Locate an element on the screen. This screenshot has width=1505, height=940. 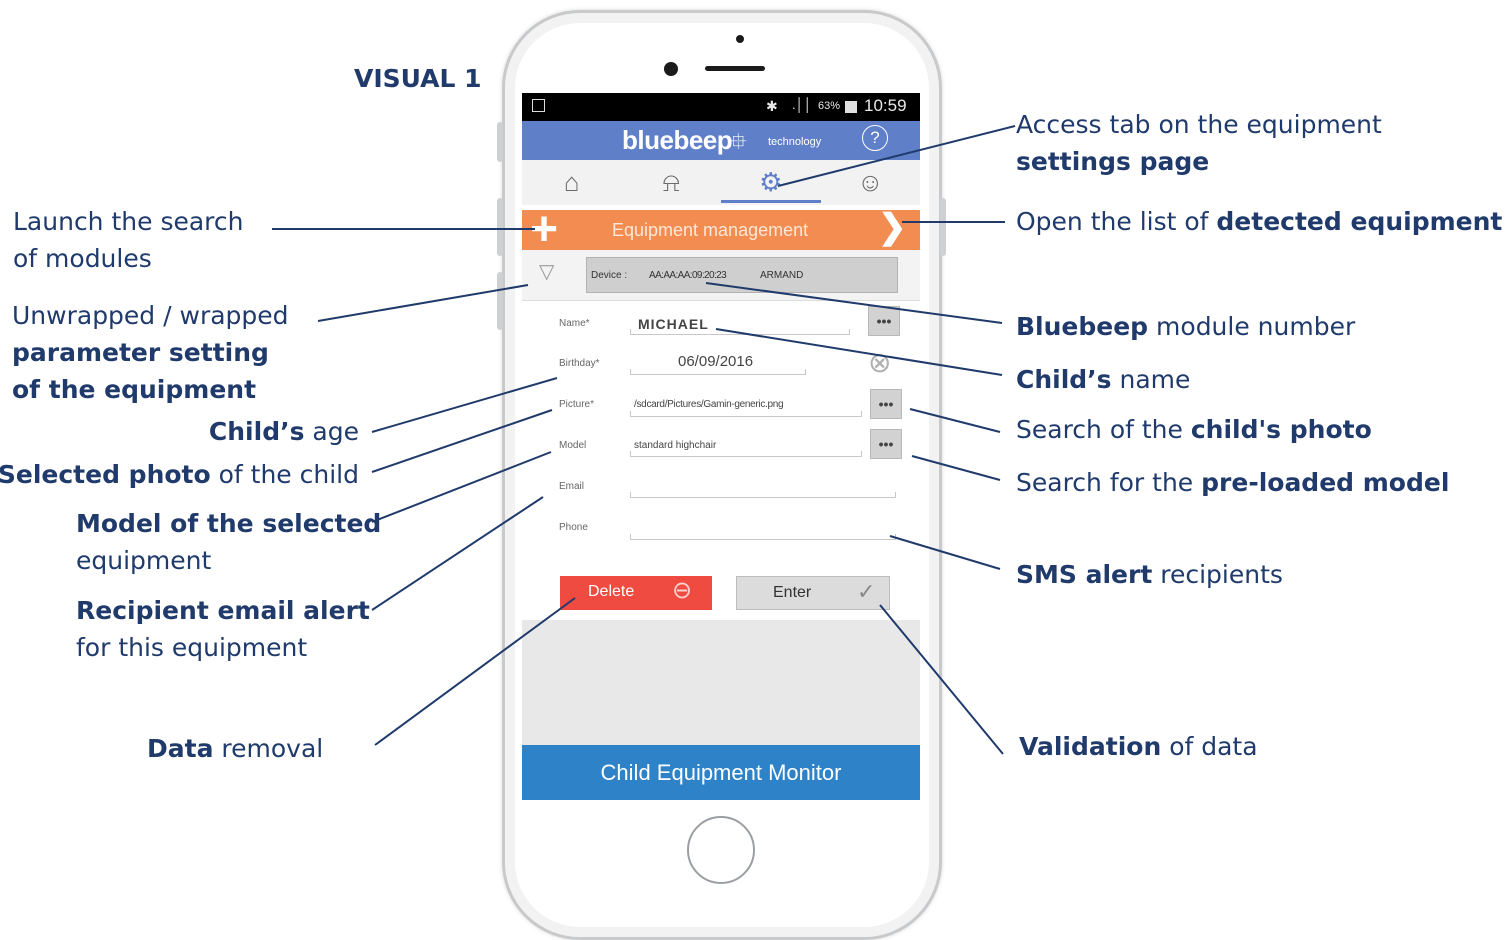
annotation-text: Unwrapped / wrapped is located at coordinates (150, 315).